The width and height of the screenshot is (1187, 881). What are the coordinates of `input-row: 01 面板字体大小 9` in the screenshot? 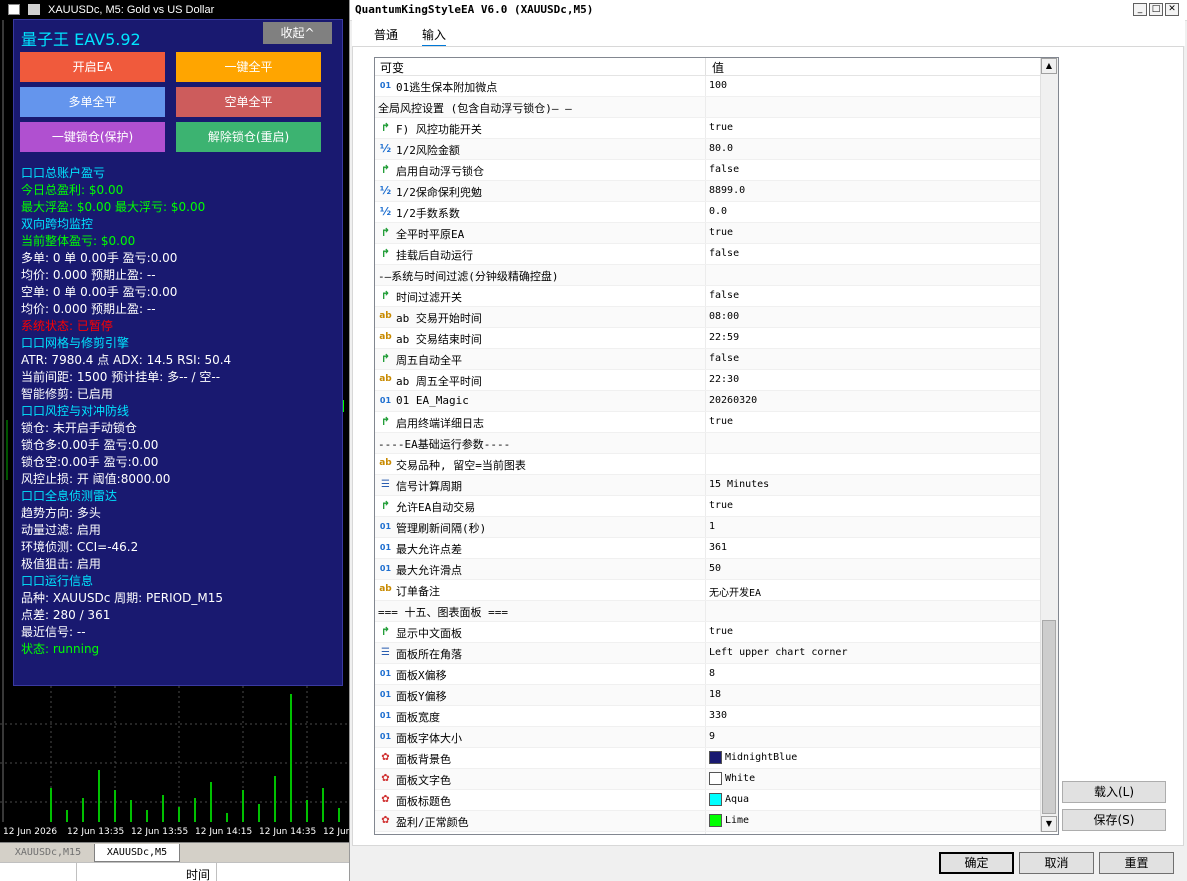 It's located at (707, 737).